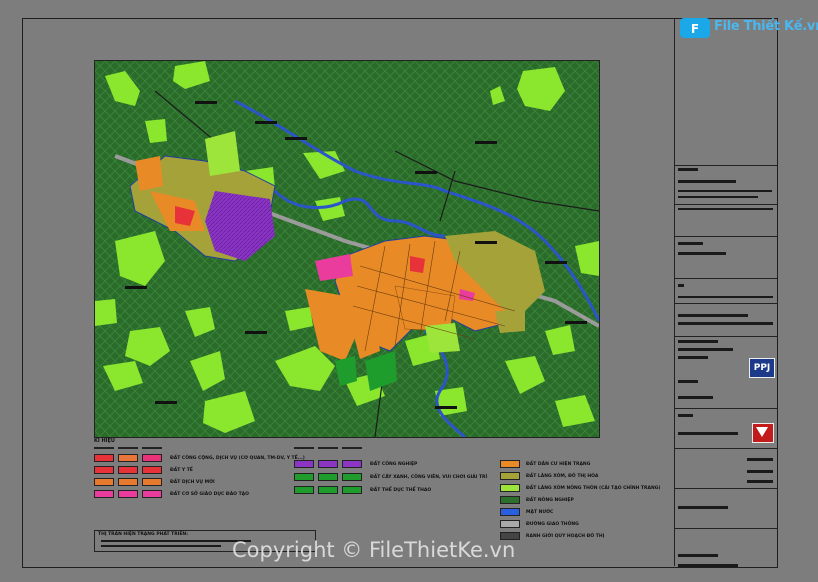 The image size is (818, 582). Describe the element at coordinates (209, 494) in the screenshot. I see `legend-label: ĐẤT CƠ SỞ GIÁO DỤC ĐÀO TẠO` at that location.